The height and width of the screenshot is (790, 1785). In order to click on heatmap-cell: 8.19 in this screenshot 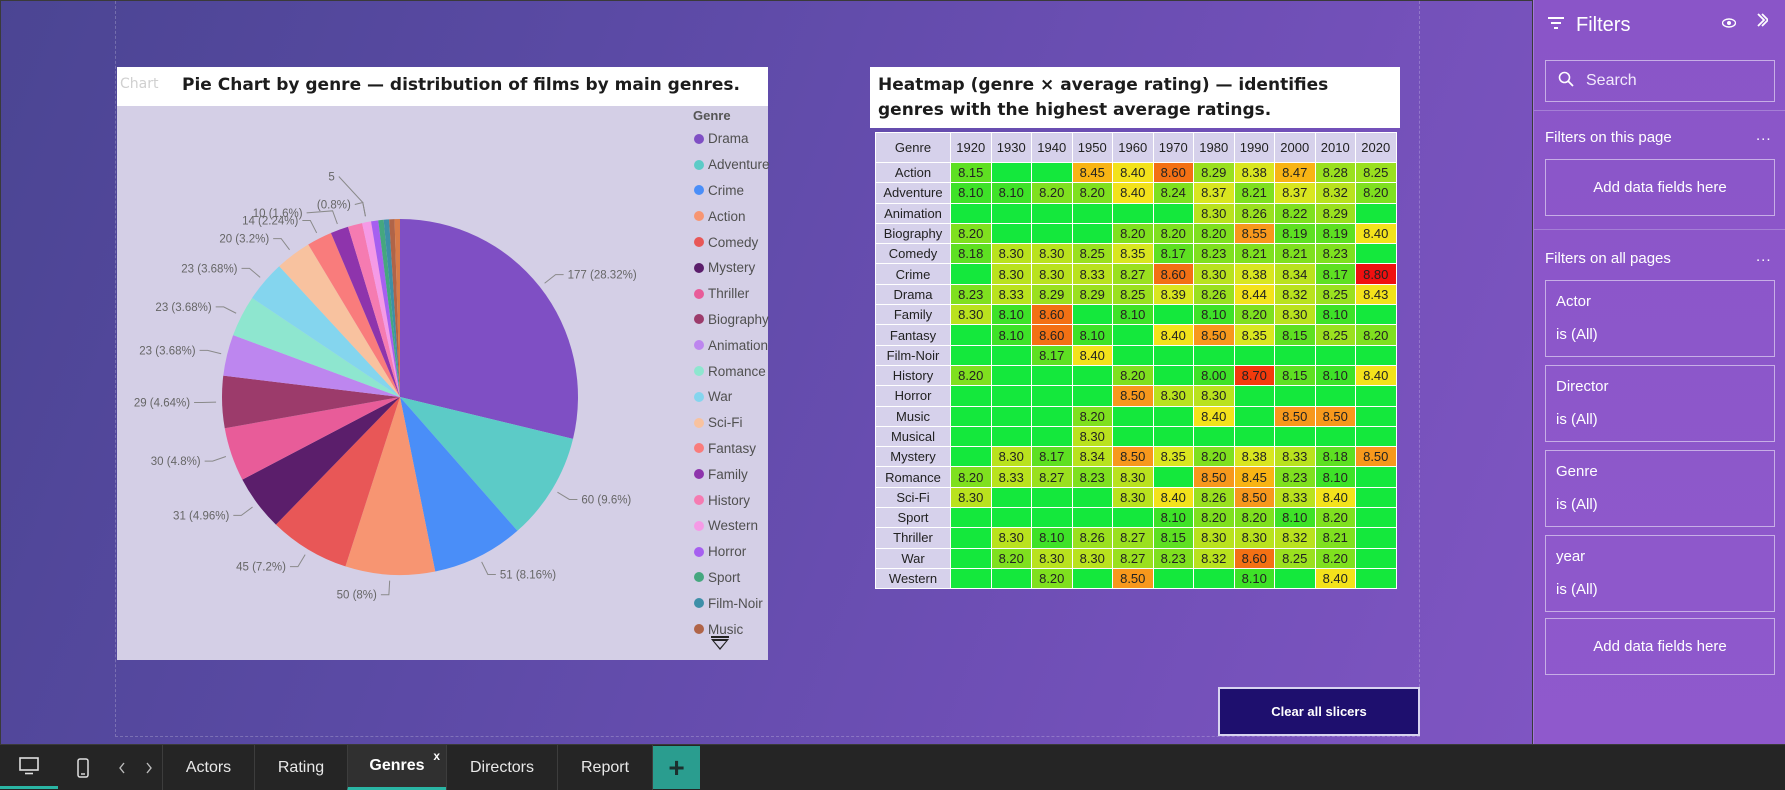, I will do `click(1295, 233)`.